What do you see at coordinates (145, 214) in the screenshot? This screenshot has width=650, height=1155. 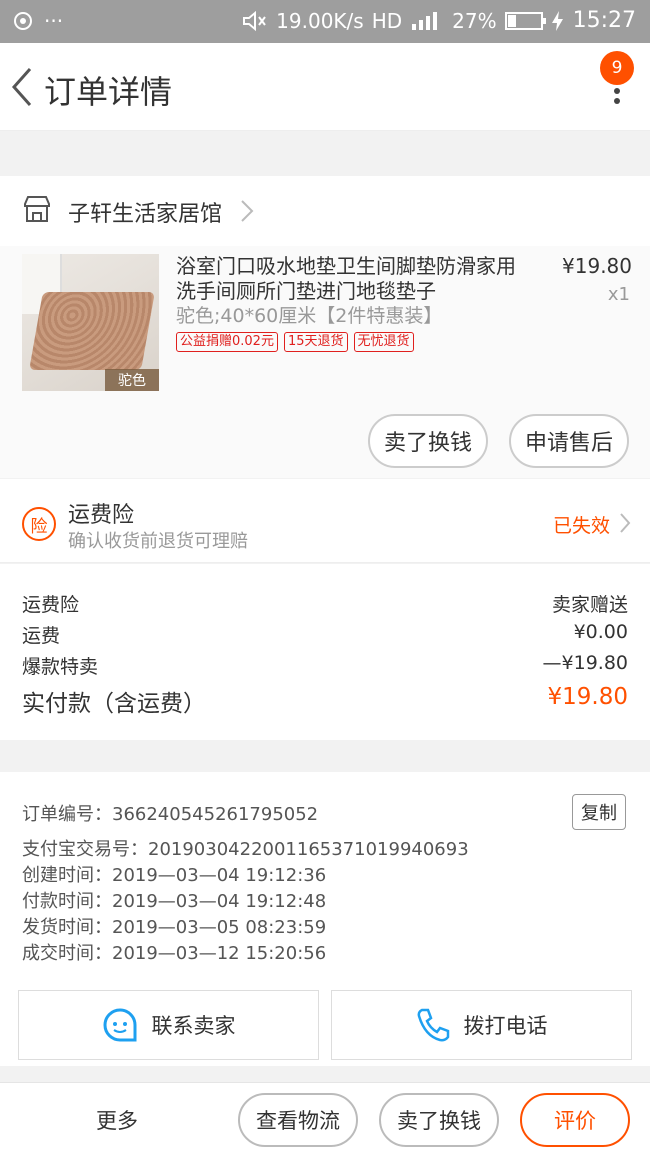 I see `shop-name: 子轩生活家居馆` at bounding box center [145, 214].